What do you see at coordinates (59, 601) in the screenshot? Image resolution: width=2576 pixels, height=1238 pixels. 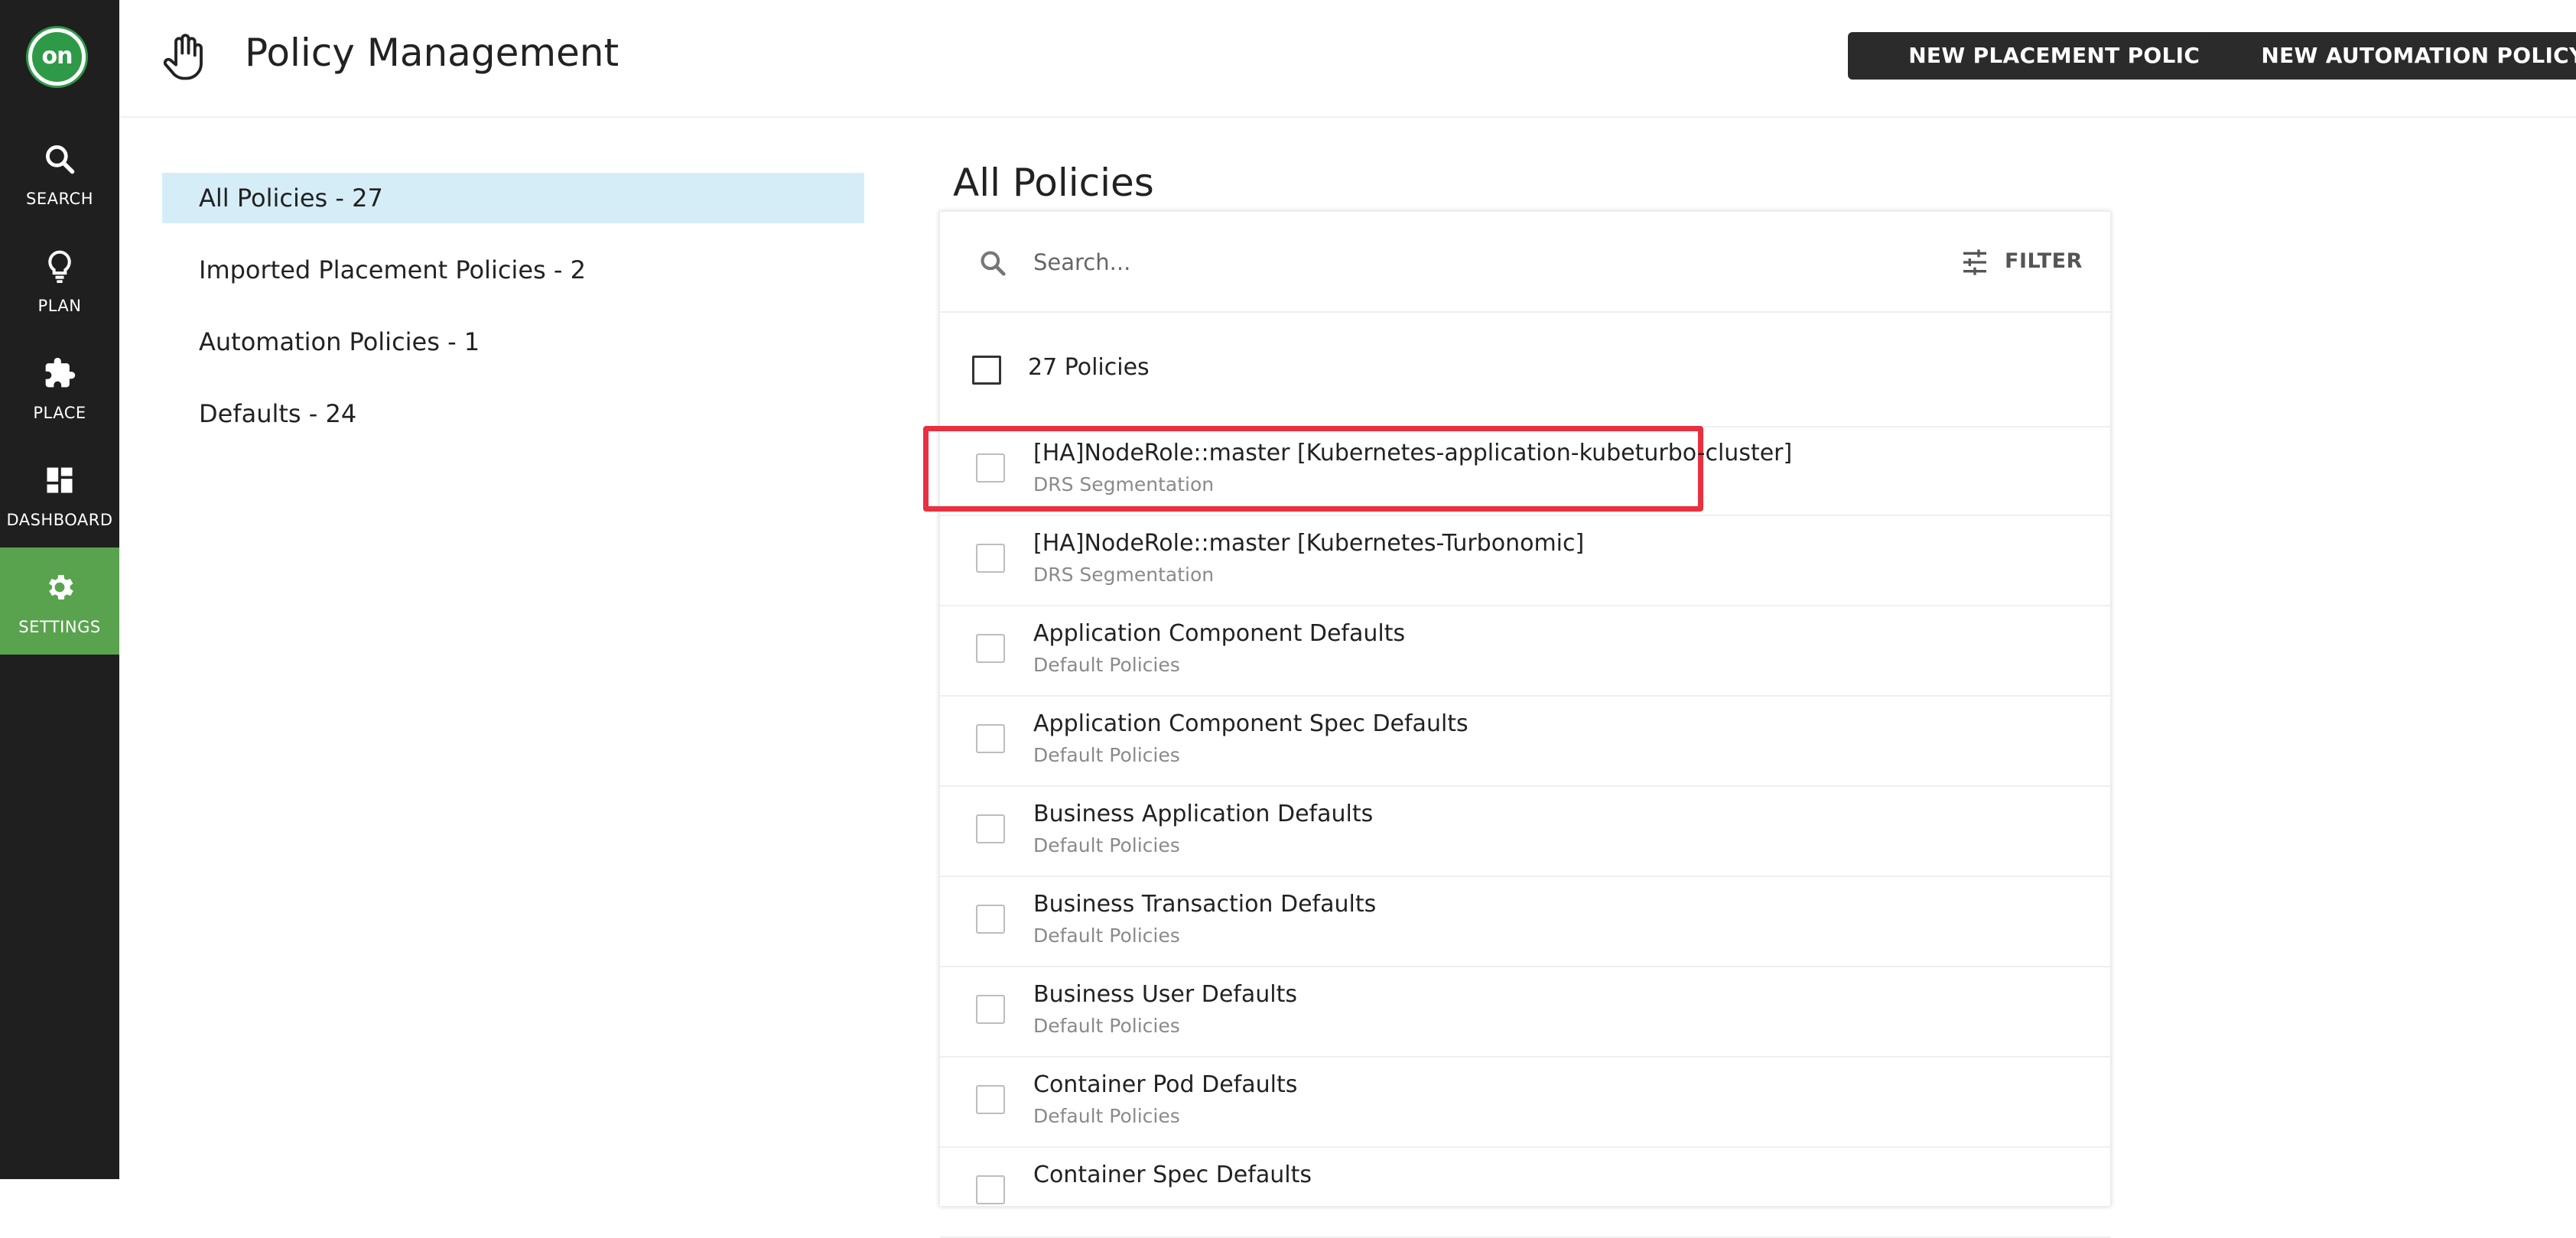 I see `nav-settings: SETTINGS` at bounding box center [59, 601].